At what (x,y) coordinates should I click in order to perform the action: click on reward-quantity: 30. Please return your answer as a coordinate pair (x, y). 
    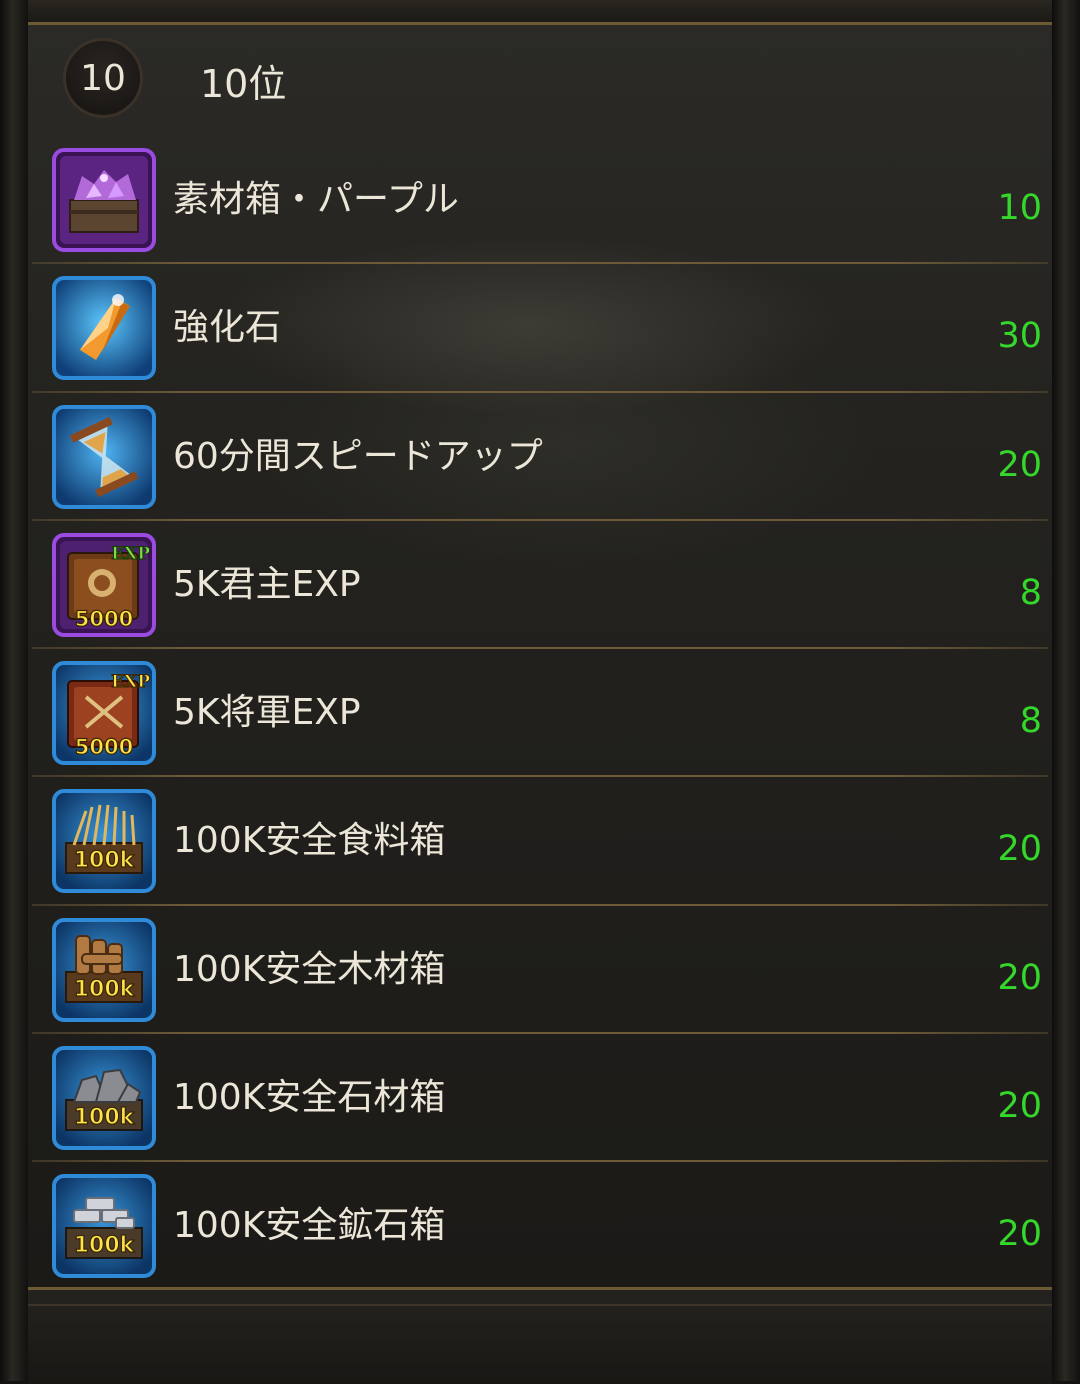
    Looking at the image, I should click on (1019, 336).